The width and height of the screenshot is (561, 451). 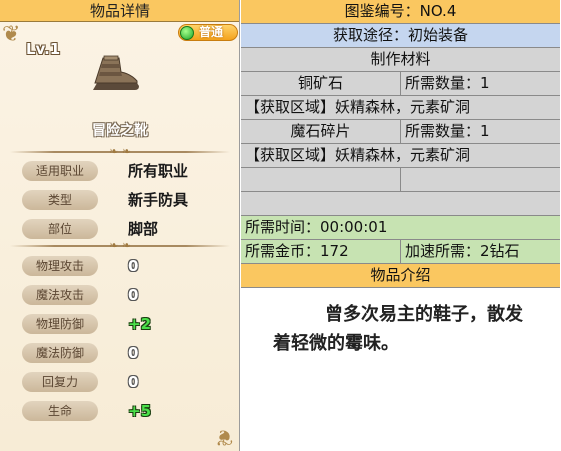 I want to click on item-detail-title: 物品详情, so click(x=119, y=11).